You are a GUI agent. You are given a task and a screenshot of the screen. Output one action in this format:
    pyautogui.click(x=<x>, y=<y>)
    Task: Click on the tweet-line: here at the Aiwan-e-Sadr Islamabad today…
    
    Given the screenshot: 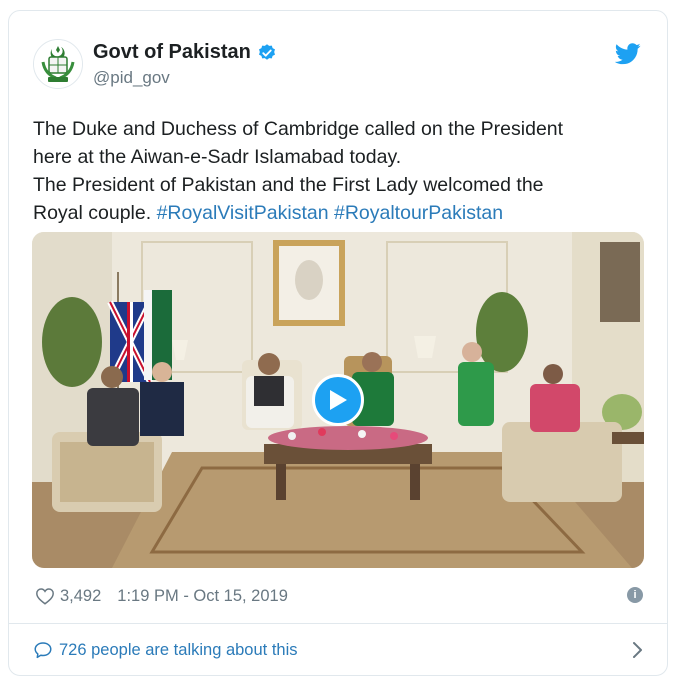 What is the action you would take?
    pyautogui.click(x=217, y=157)
    